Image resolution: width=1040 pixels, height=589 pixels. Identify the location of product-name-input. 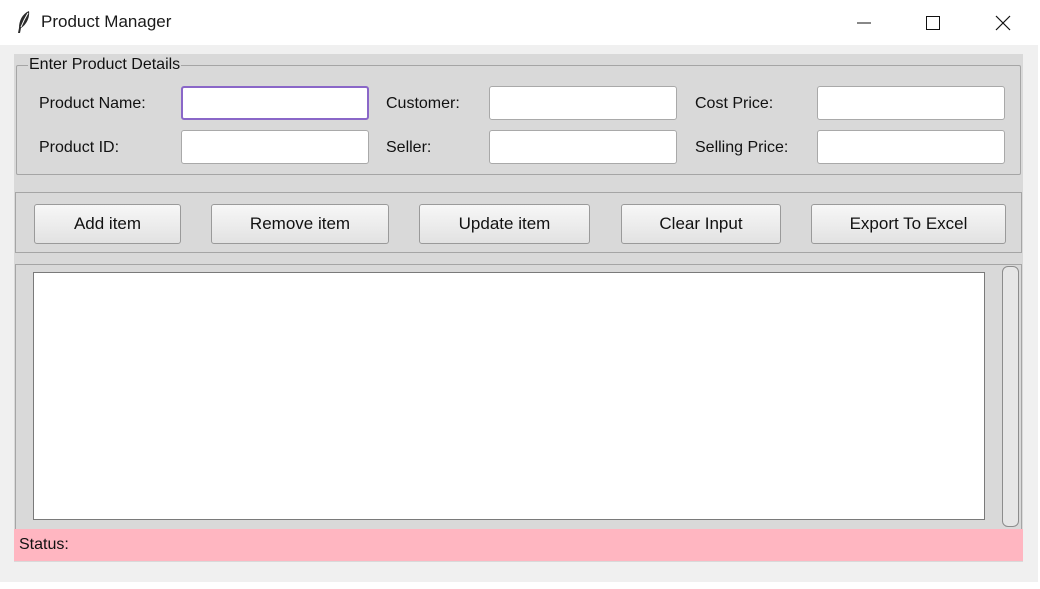
(275, 103).